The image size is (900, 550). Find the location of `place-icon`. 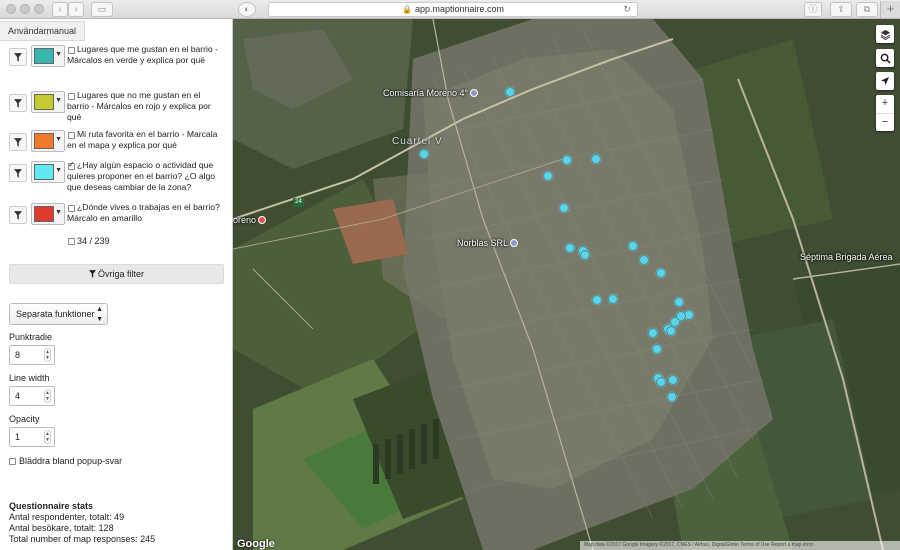

place-icon is located at coordinates (262, 220).